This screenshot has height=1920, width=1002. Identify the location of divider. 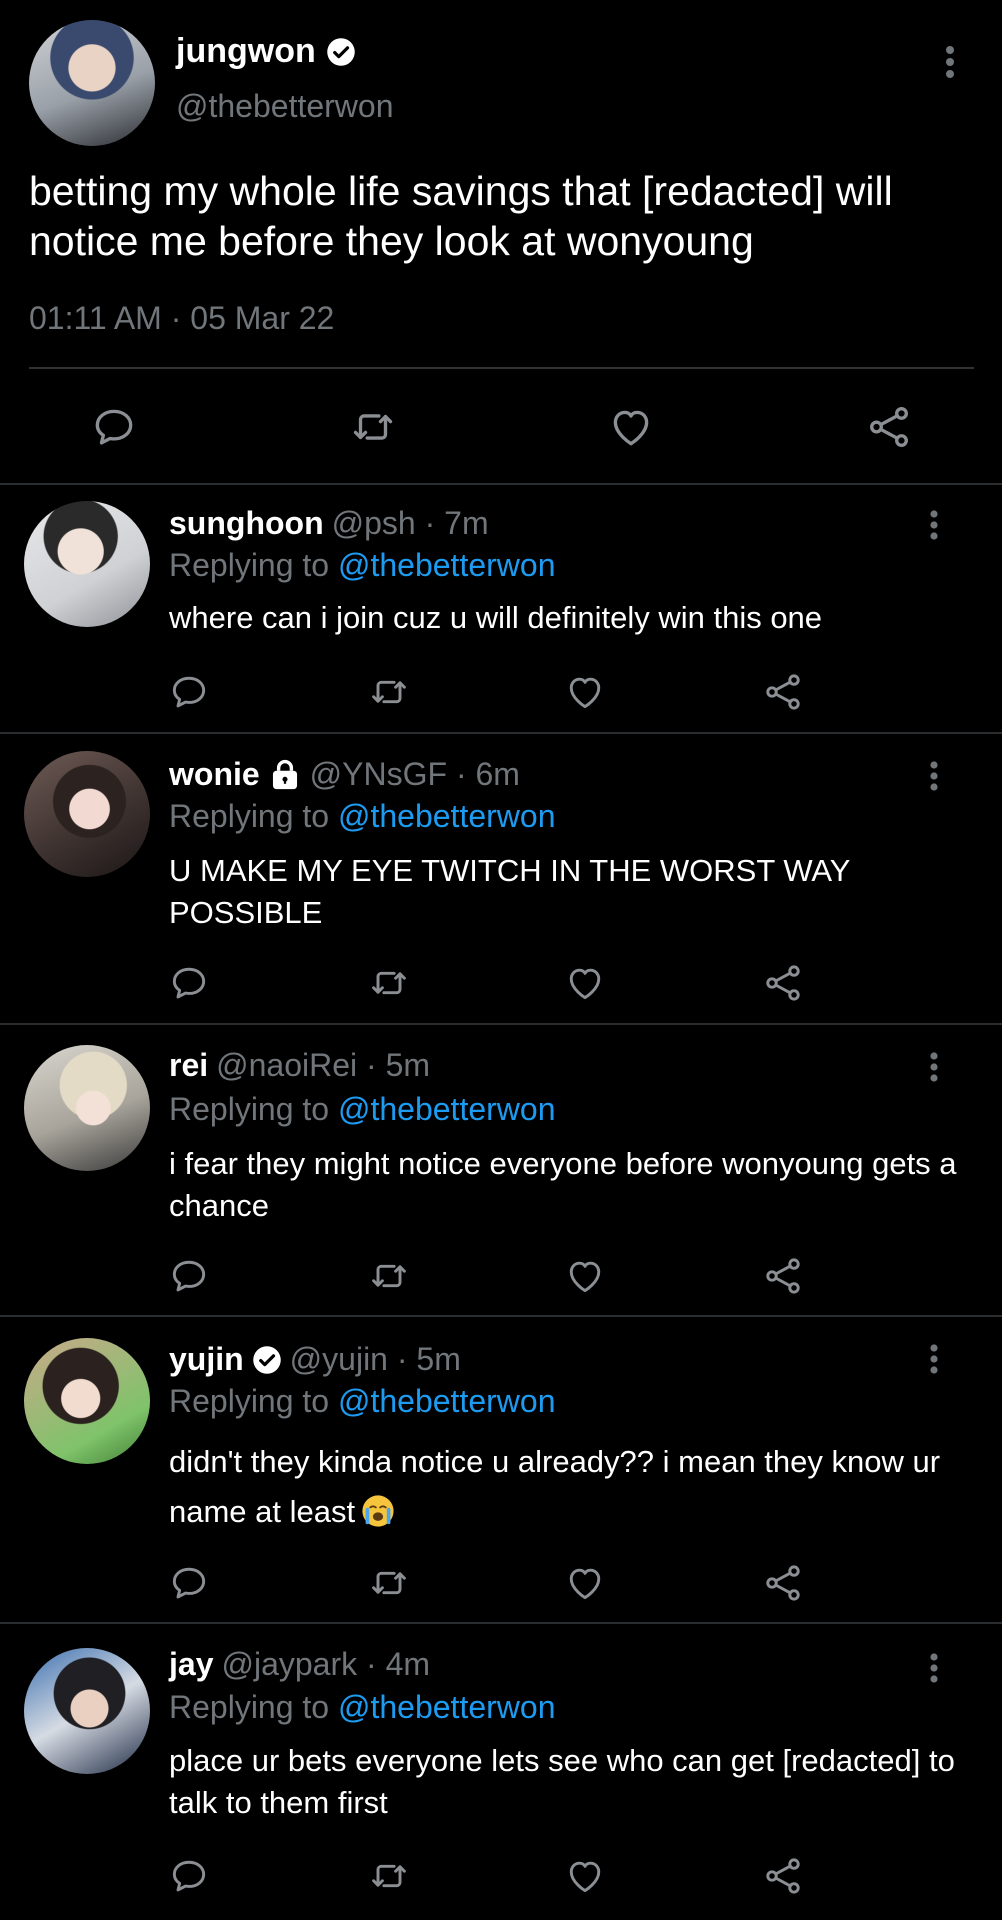
(501, 368).